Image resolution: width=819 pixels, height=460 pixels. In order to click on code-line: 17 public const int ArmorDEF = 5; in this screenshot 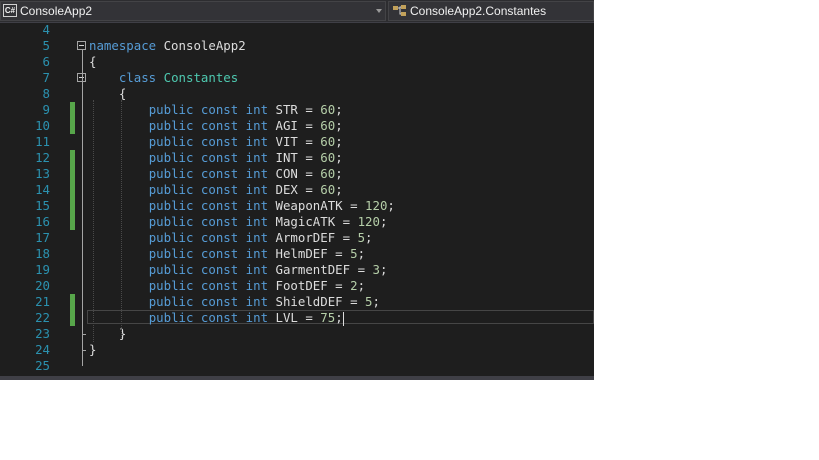, I will do `click(297, 238)`.